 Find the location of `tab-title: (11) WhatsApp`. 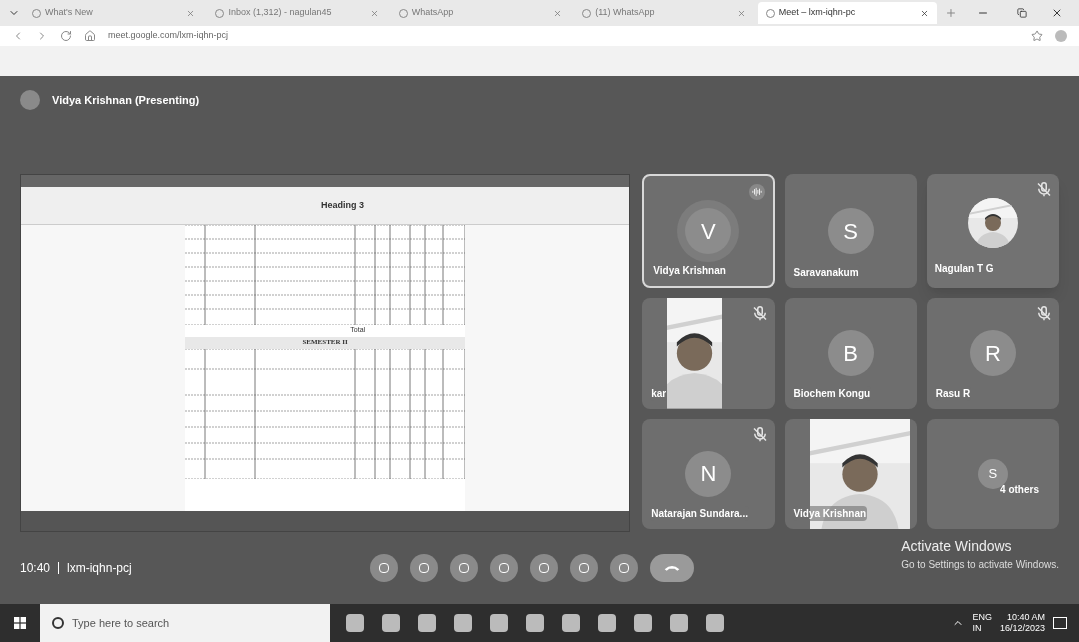

tab-title: (11) WhatsApp is located at coordinates (625, 13).